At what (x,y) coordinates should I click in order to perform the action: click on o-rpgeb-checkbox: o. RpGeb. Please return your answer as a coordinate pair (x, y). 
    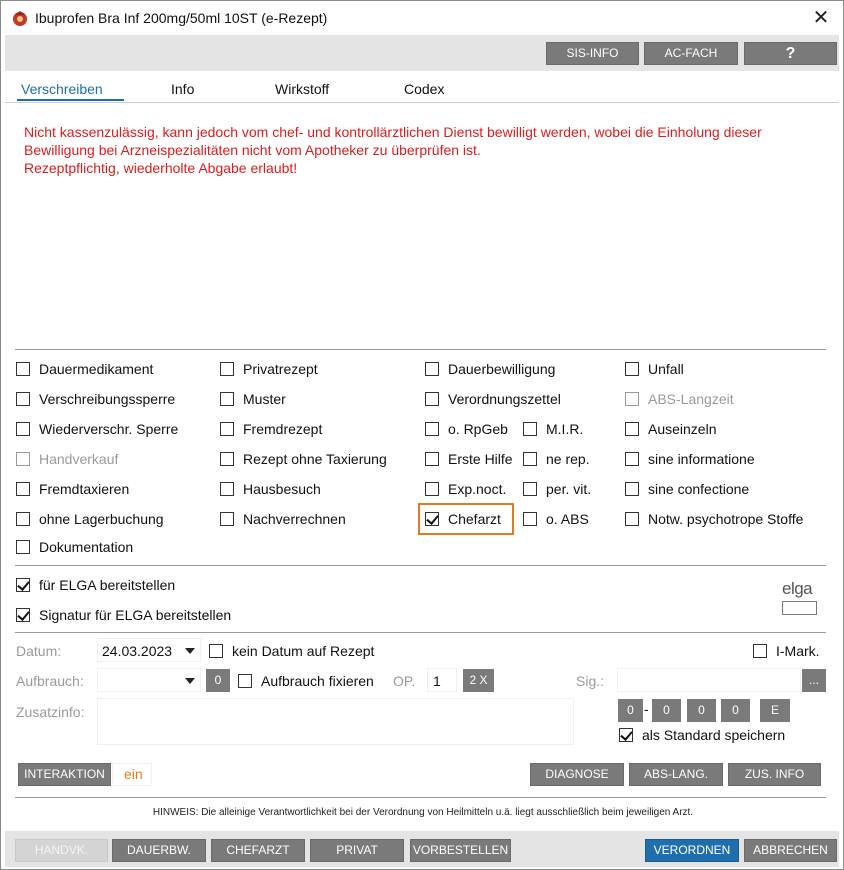
    Looking at the image, I should click on (466, 429).